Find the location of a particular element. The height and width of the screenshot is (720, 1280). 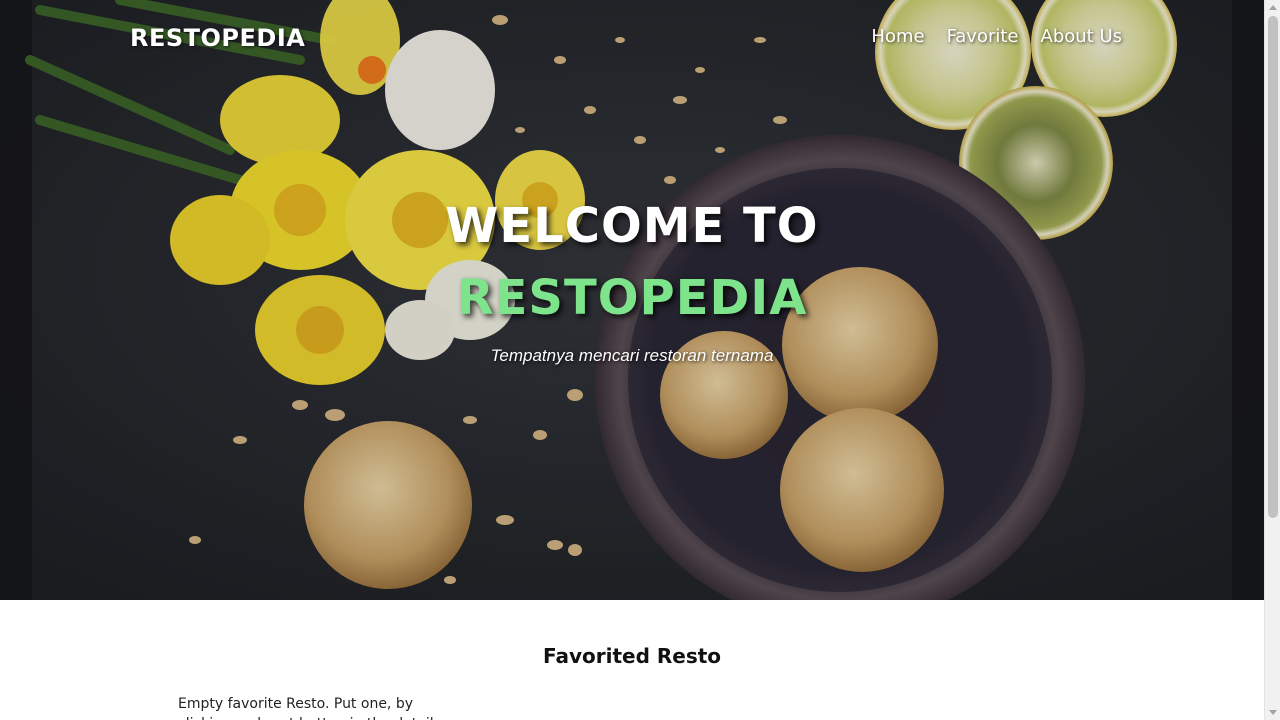

nav-link-home: Home is located at coordinates (897, 36).